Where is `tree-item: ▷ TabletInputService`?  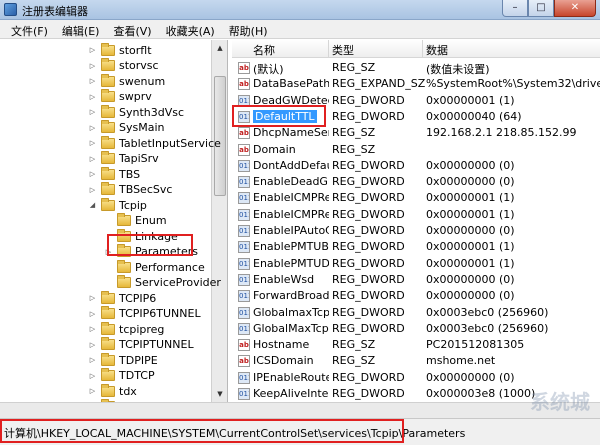
tree-item: ▷ TabletInputService is located at coordinates (154, 143).